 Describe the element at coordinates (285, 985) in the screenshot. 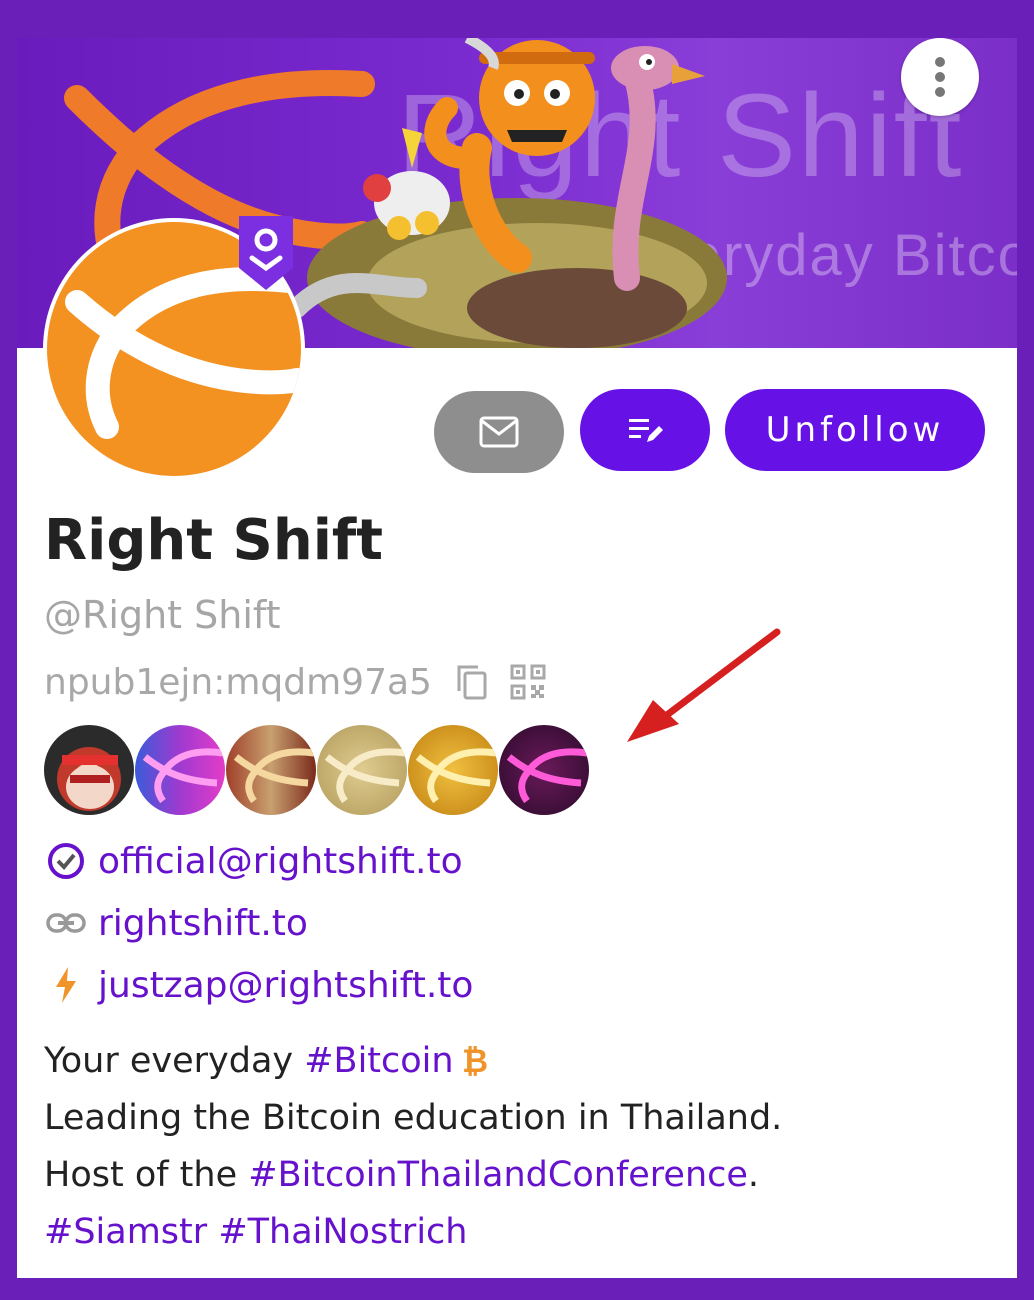

I see `lightning-address-link: justzap@rightshift.to` at that location.